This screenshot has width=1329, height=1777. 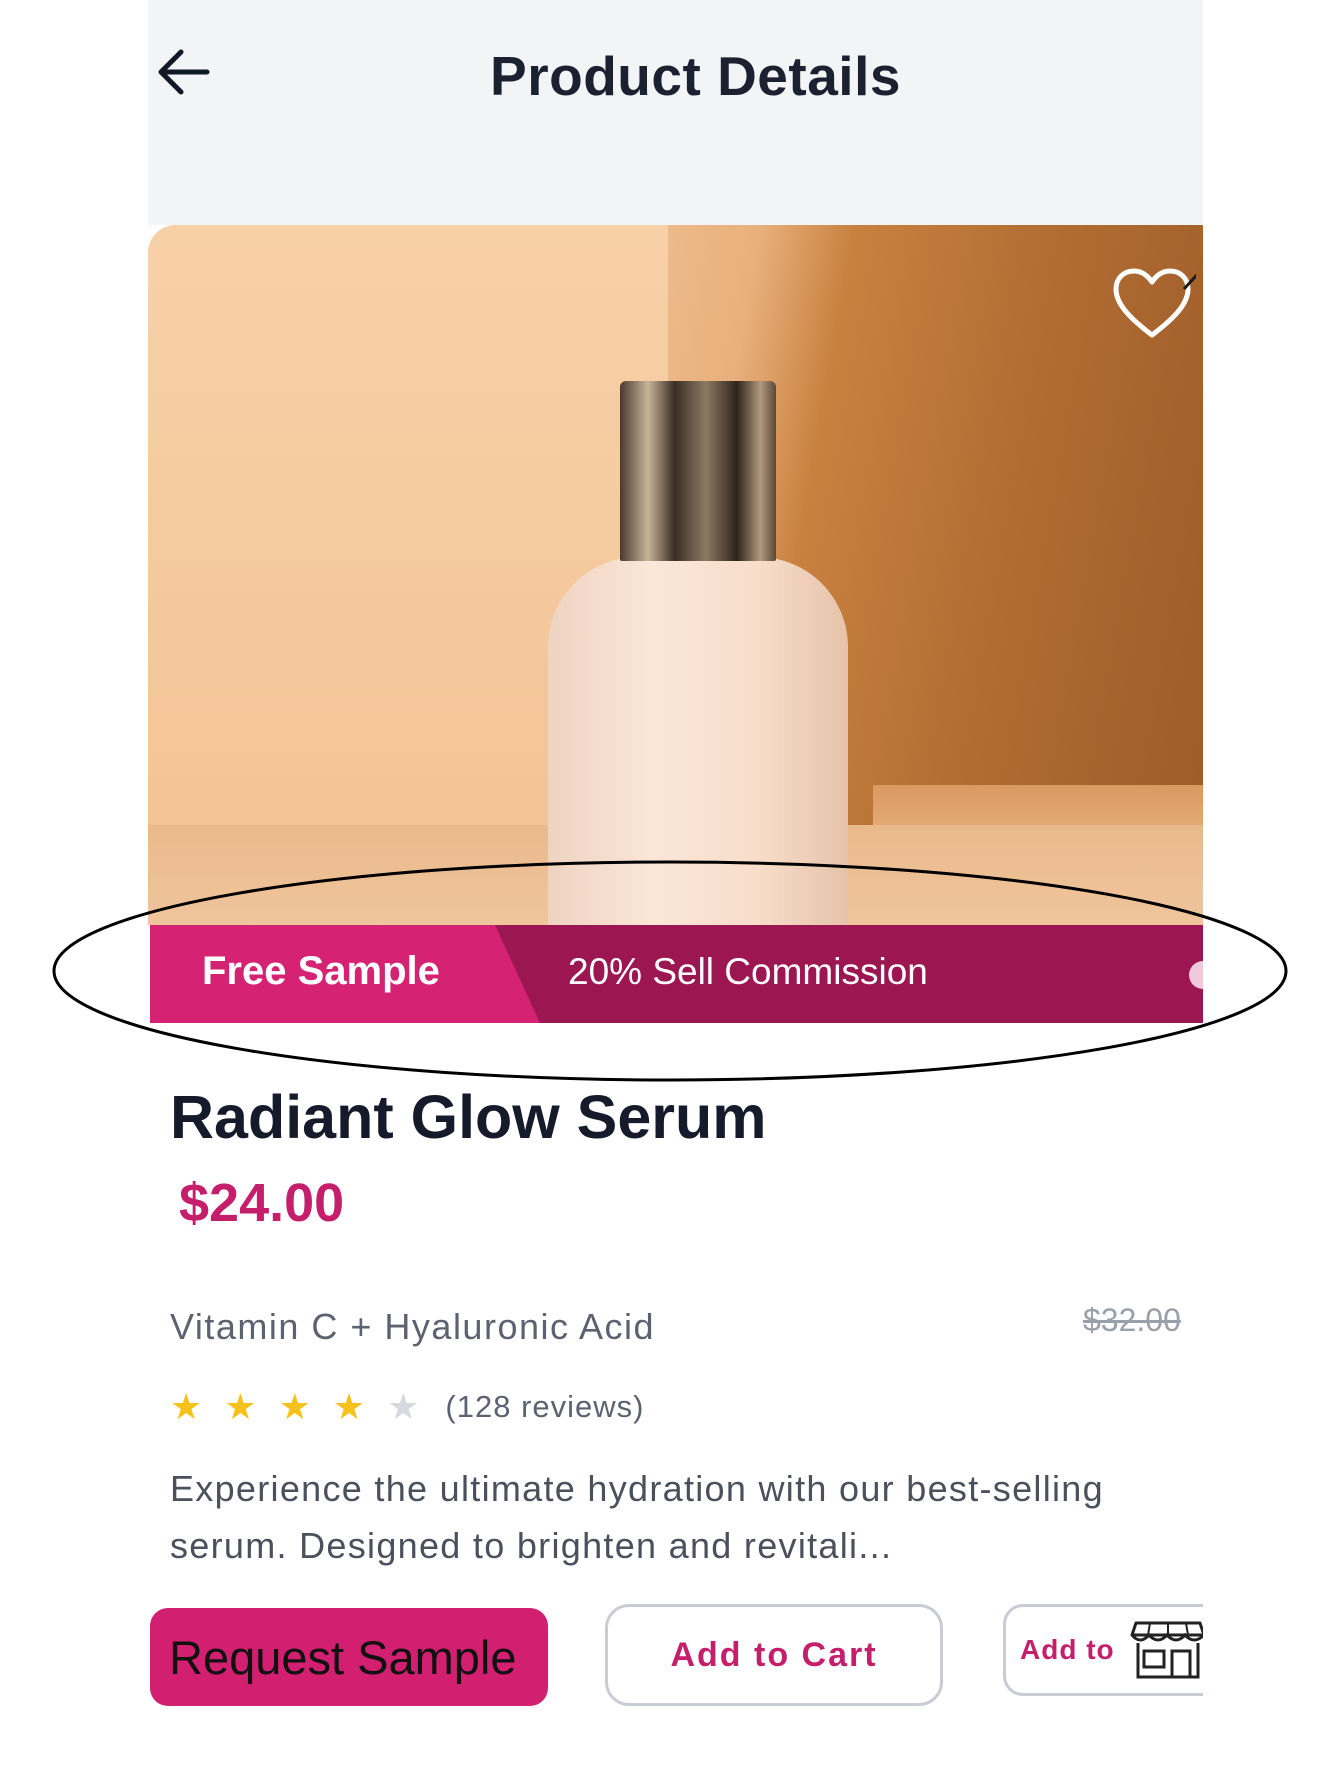 I want to click on bottle-cap, so click(x=698, y=471).